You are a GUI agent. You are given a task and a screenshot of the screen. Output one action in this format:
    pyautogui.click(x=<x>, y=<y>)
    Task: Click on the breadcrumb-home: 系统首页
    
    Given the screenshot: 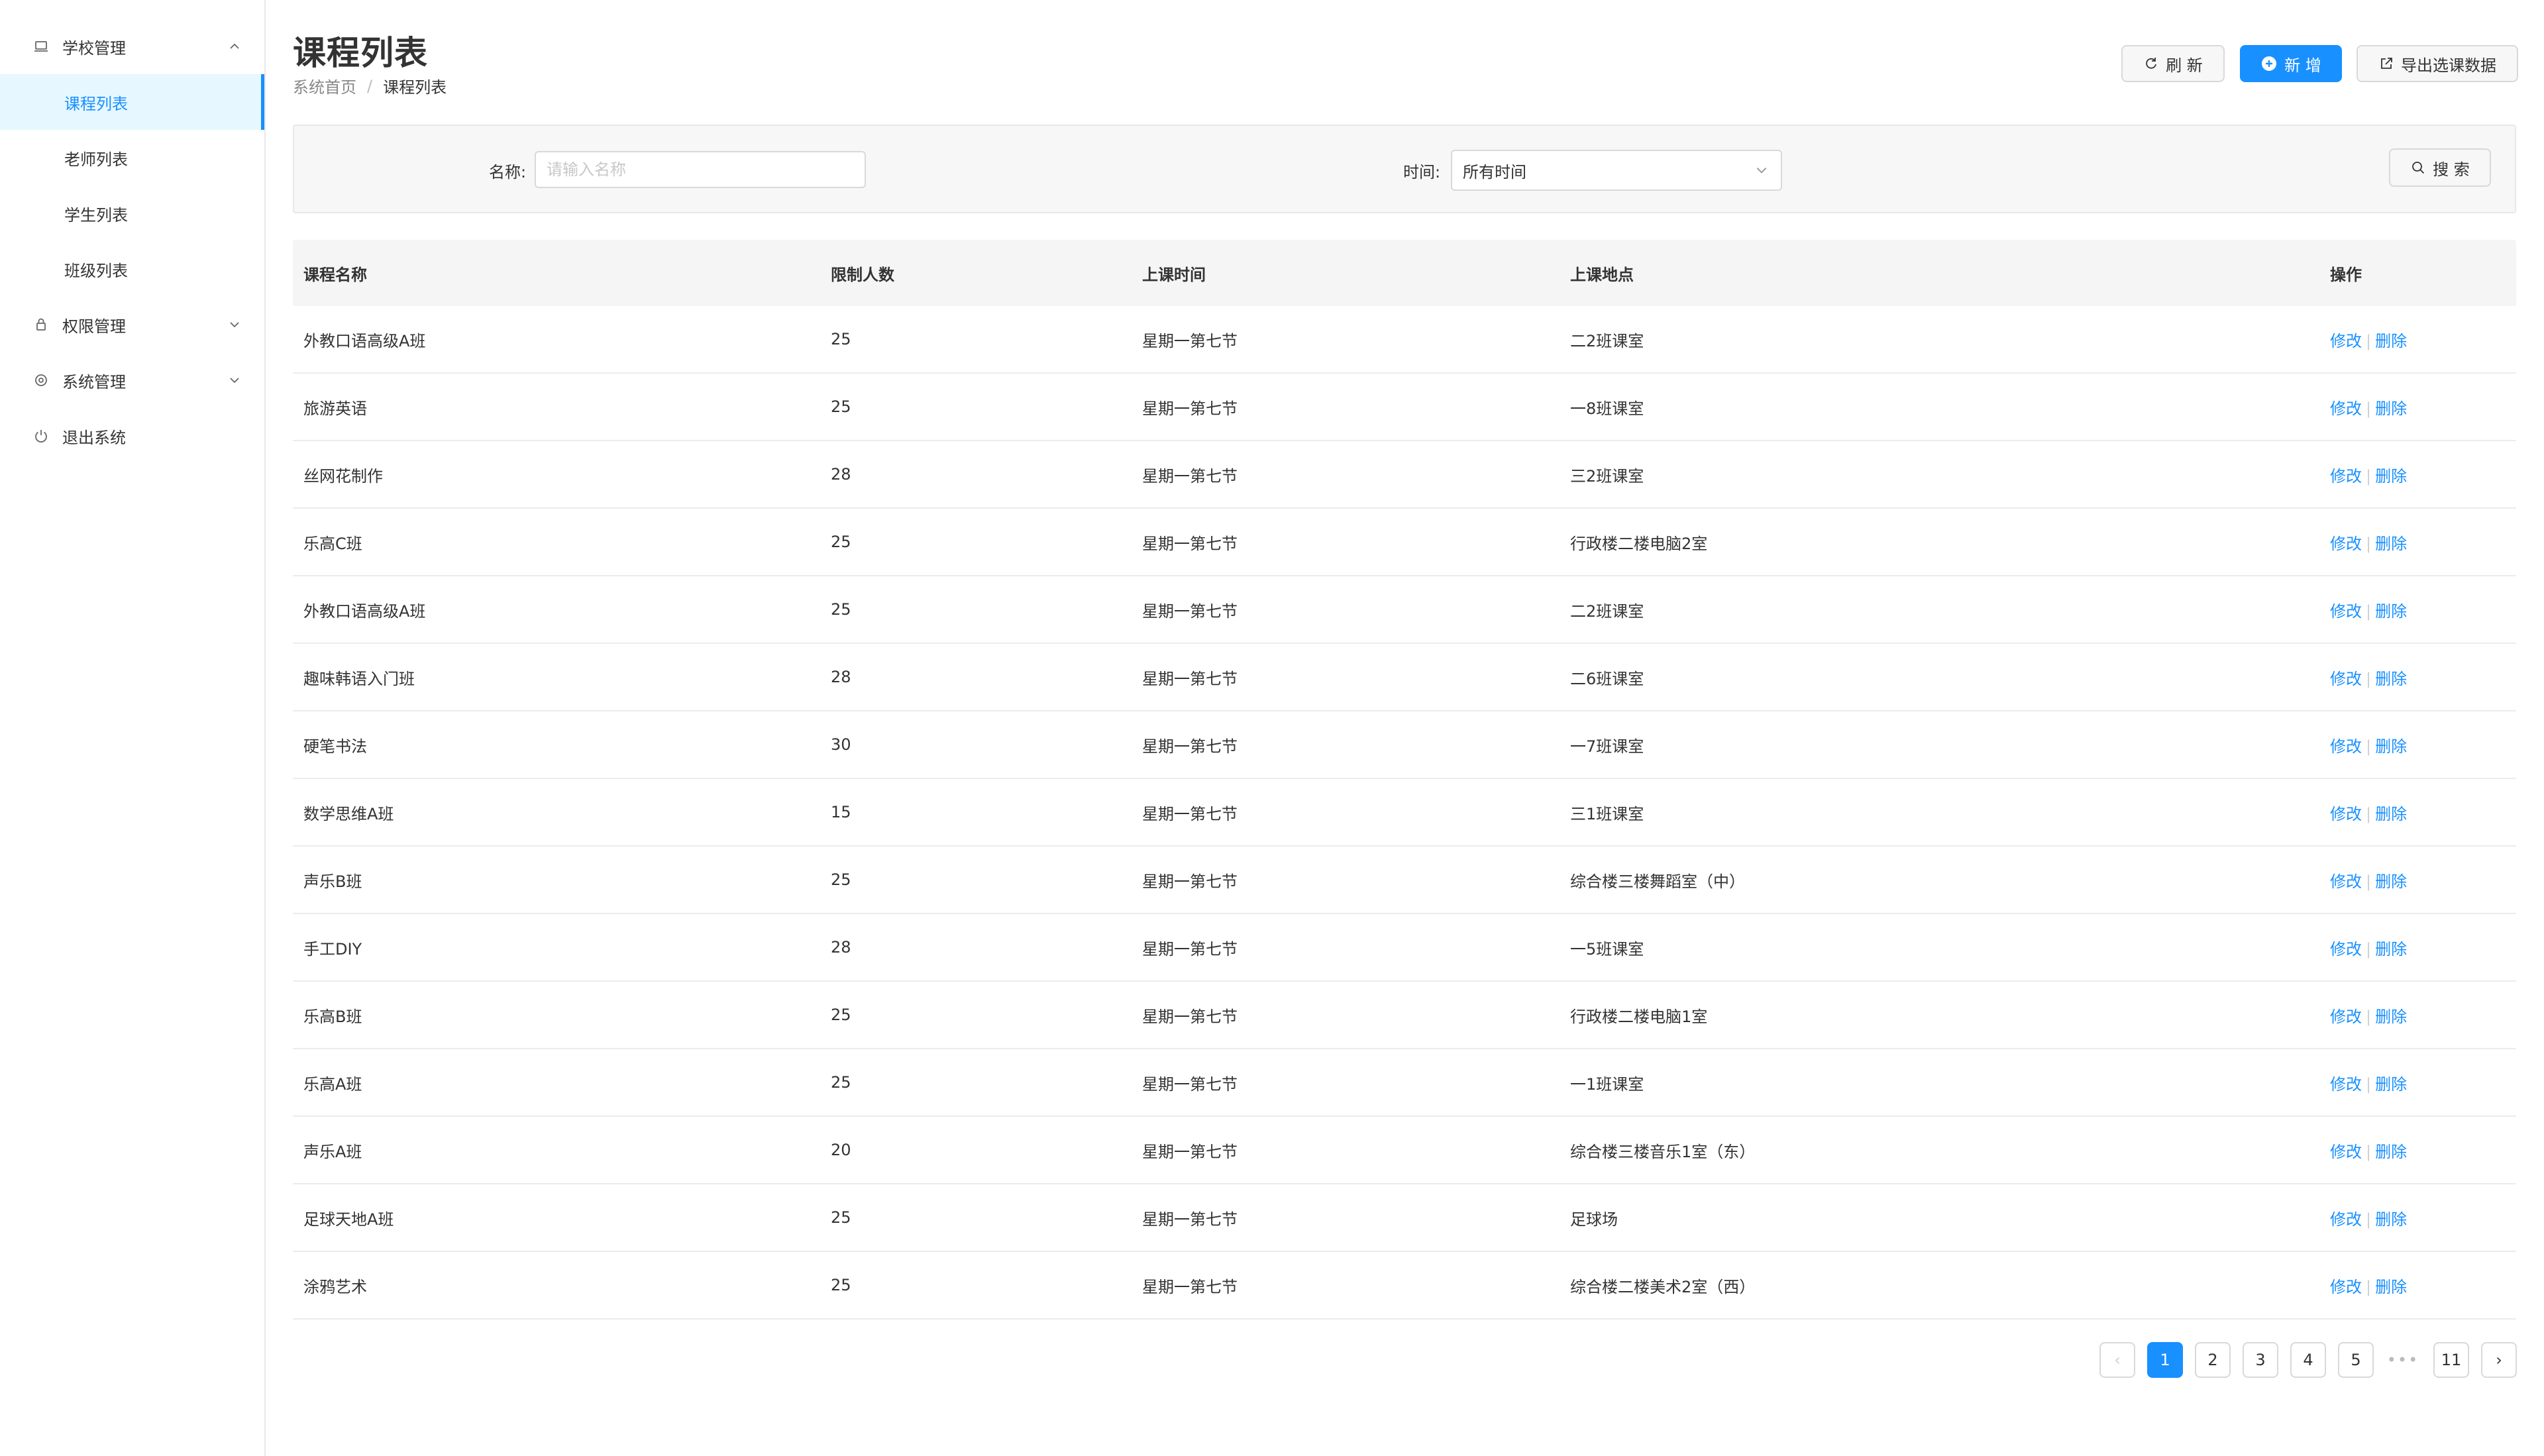 What is the action you would take?
    pyautogui.click(x=324, y=85)
    